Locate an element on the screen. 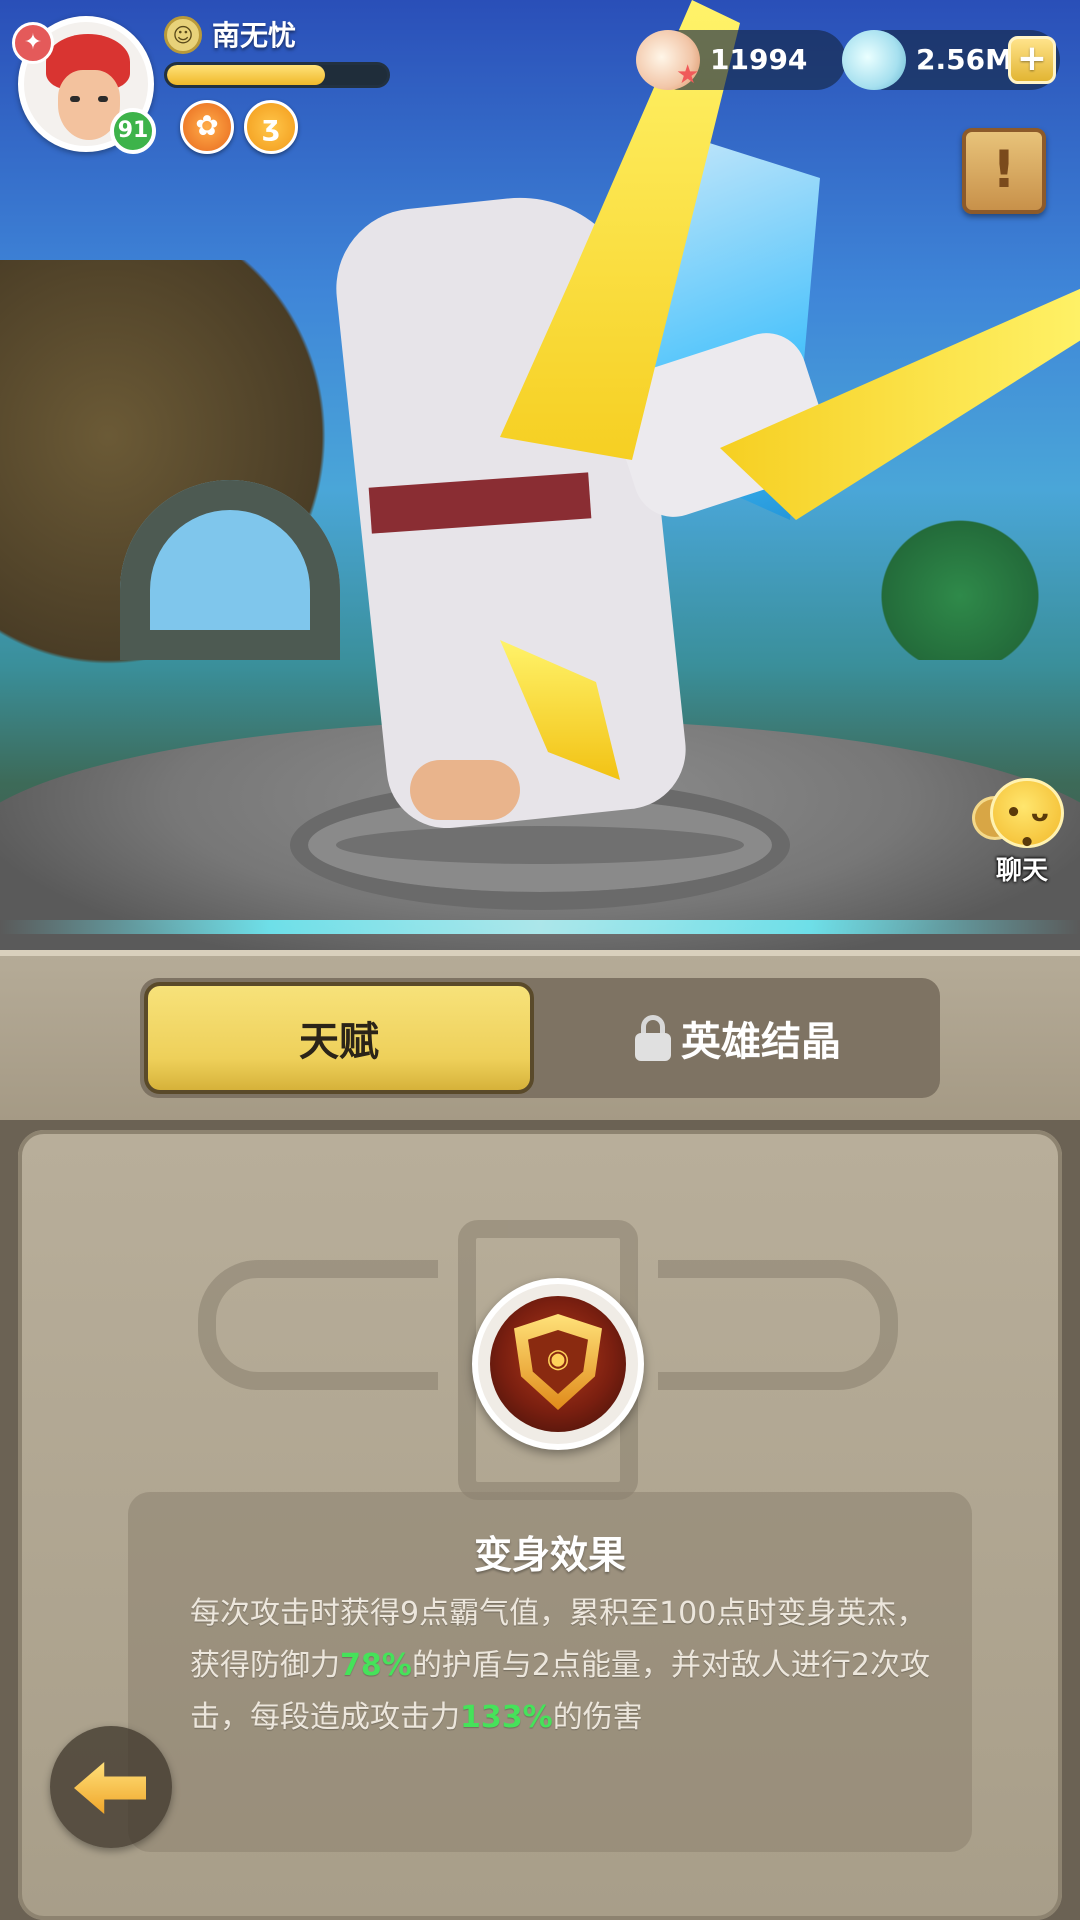 Image resolution: width=1080 pixels, height=1920 pixels. buff-orange-badge-icon: ✿ is located at coordinates (207, 127).